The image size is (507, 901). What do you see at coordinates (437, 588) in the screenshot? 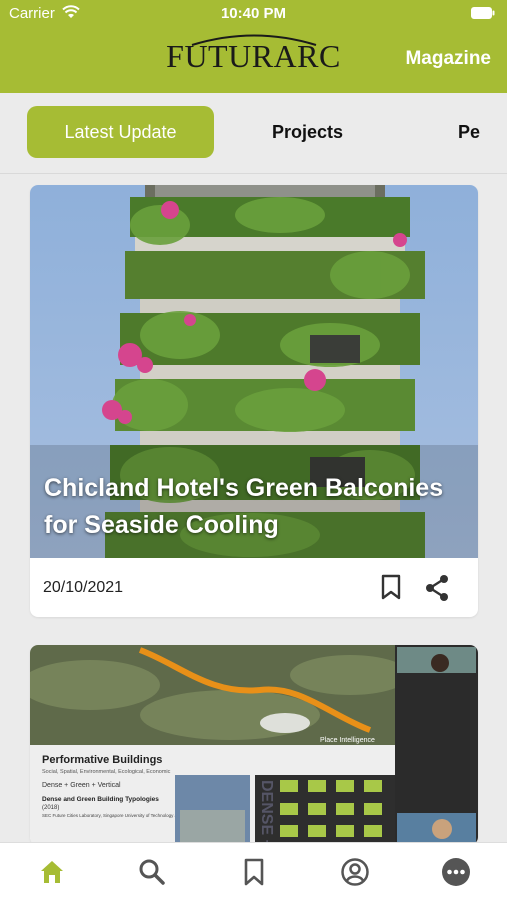
I see `share-icon` at bounding box center [437, 588].